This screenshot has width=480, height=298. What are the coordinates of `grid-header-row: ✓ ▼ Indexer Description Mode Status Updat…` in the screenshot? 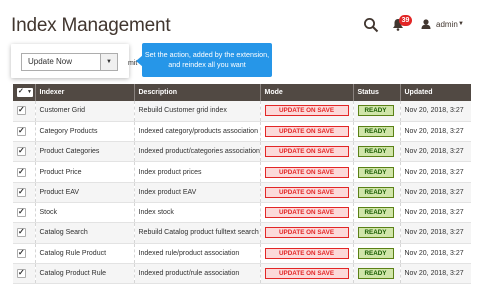 It's located at (242, 92).